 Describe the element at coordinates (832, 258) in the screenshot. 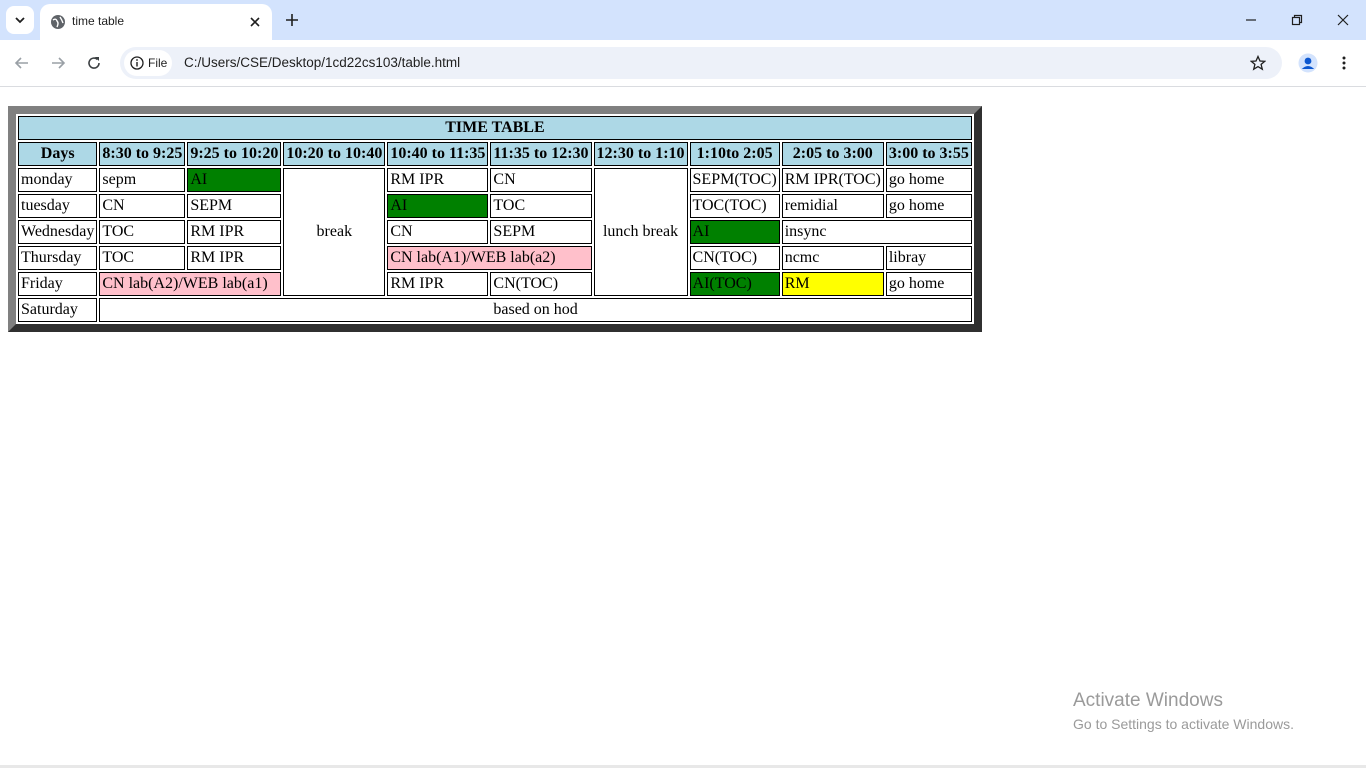

I see `table-cell: ncmc` at that location.